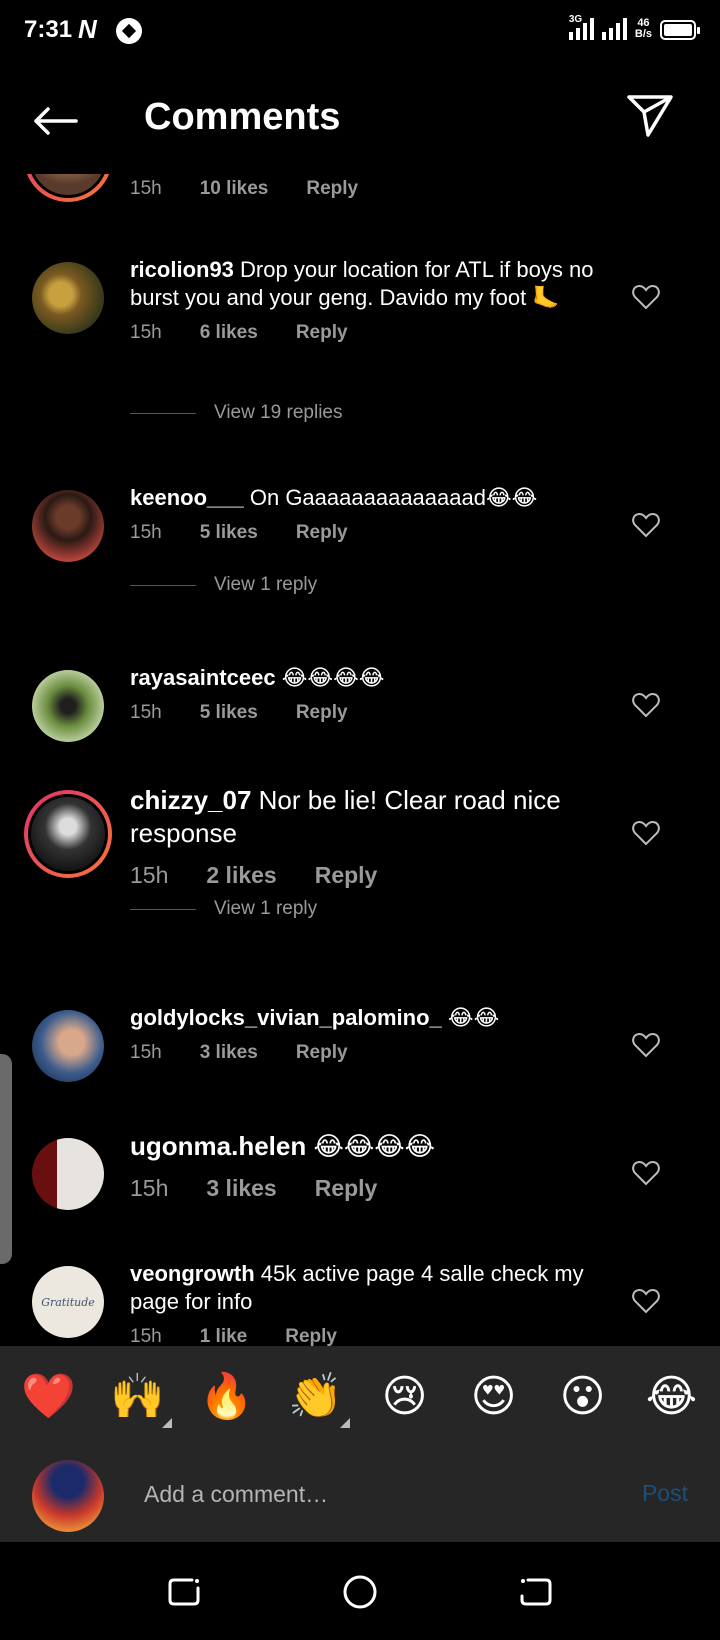 The height and width of the screenshot is (1640, 720). I want to click on soccer-ball-icon, so click(129, 31).